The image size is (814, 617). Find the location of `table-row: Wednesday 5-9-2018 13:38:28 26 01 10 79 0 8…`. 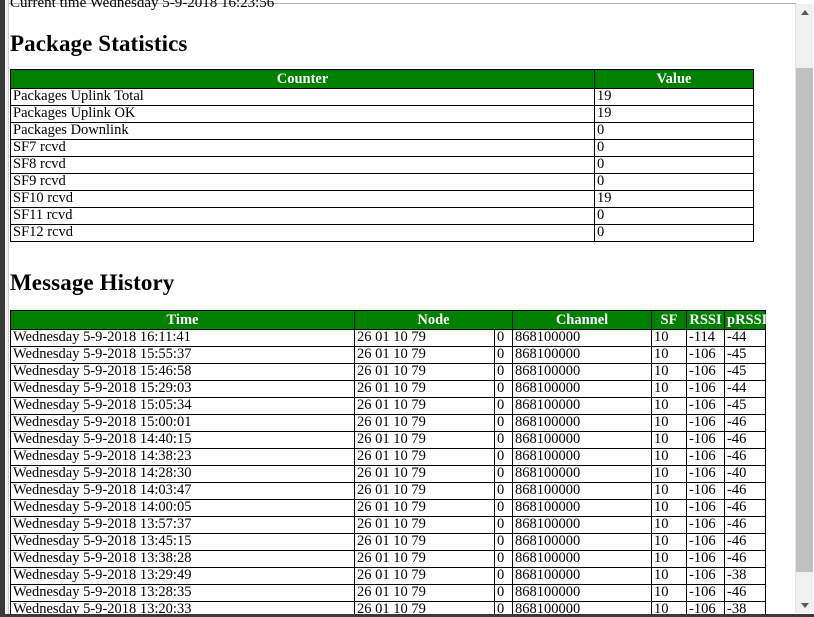

table-row: Wednesday 5-9-2018 13:38:28 26 01 10 79 0 8… is located at coordinates (388, 559).